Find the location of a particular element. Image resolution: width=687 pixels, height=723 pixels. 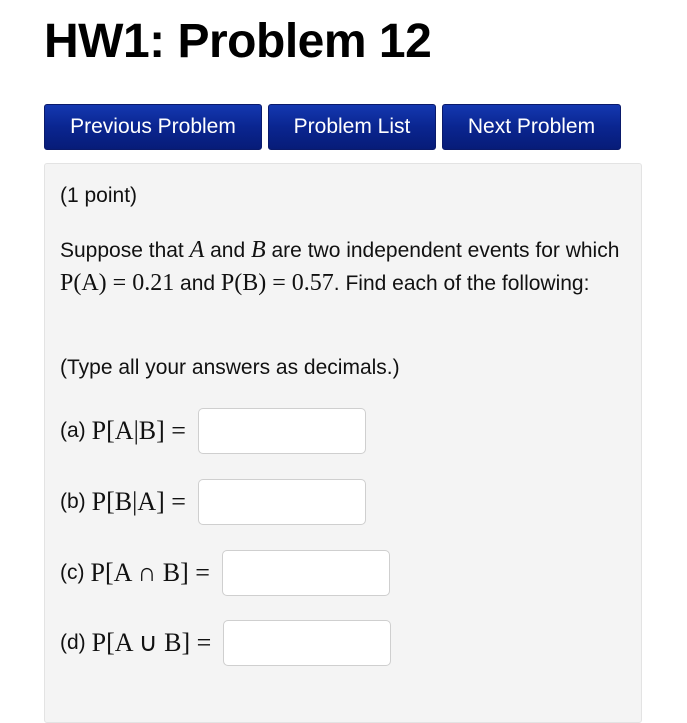

previous-problem-button: Previous Problem is located at coordinates (153, 127).